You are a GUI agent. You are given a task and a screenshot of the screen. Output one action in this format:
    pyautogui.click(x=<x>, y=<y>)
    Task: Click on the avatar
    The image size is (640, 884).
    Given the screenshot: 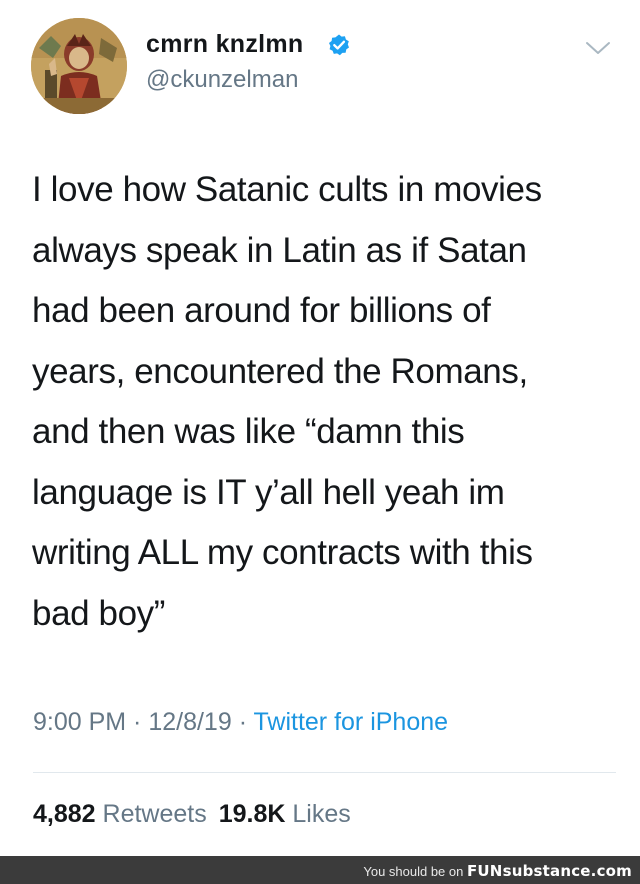 What is the action you would take?
    pyautogui.click(x=79, y=66)
    